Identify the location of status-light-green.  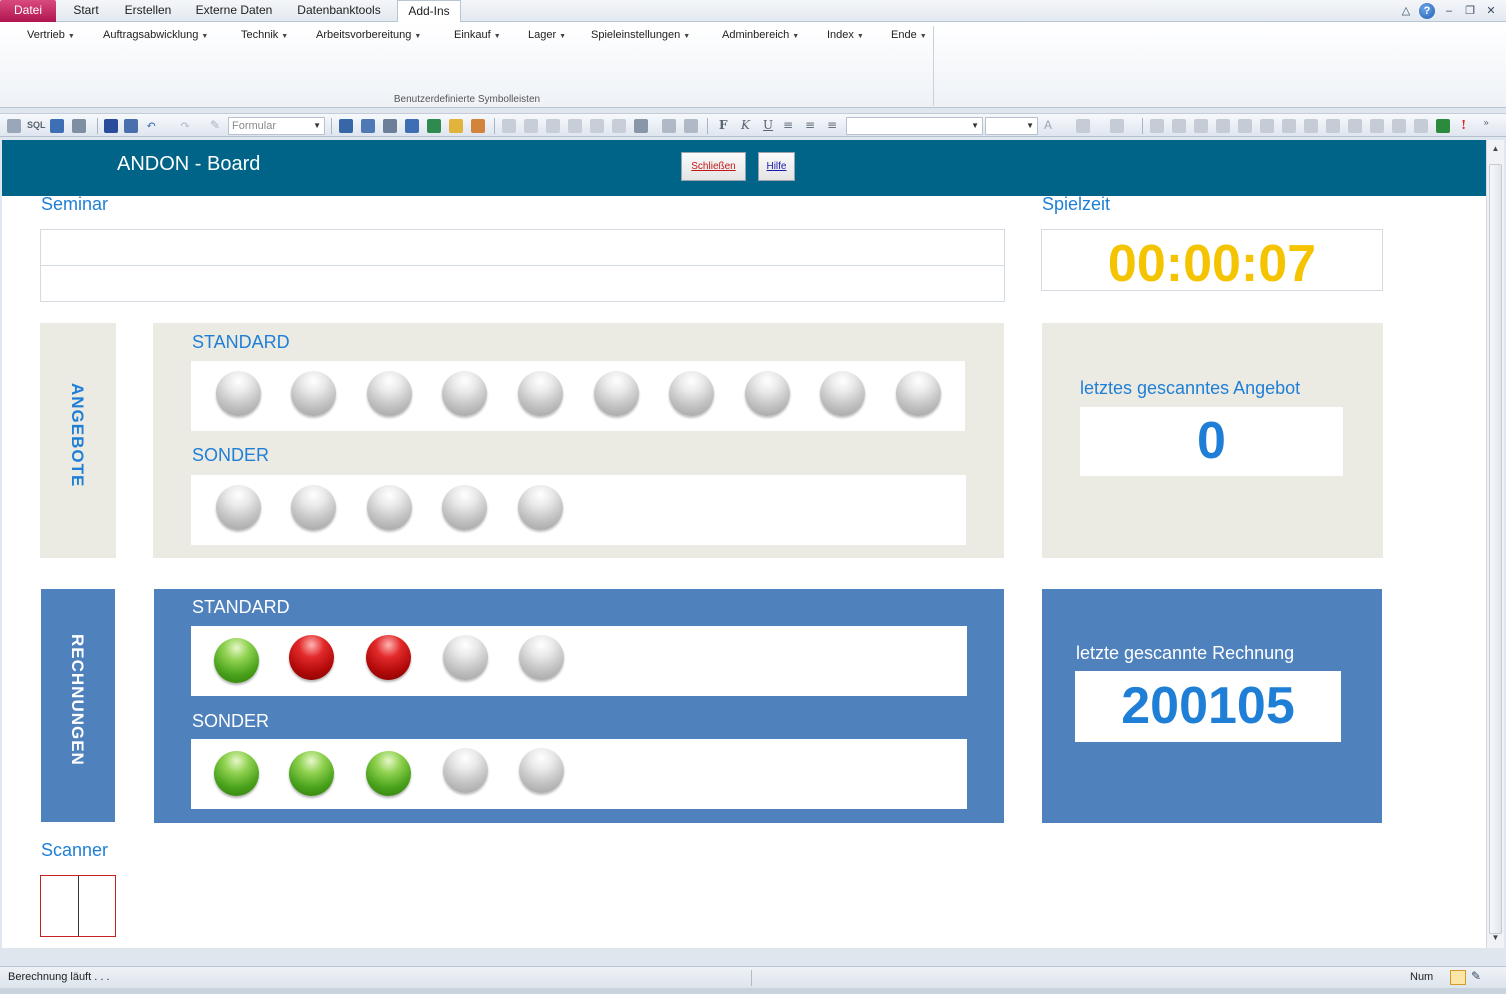
(388, 773).